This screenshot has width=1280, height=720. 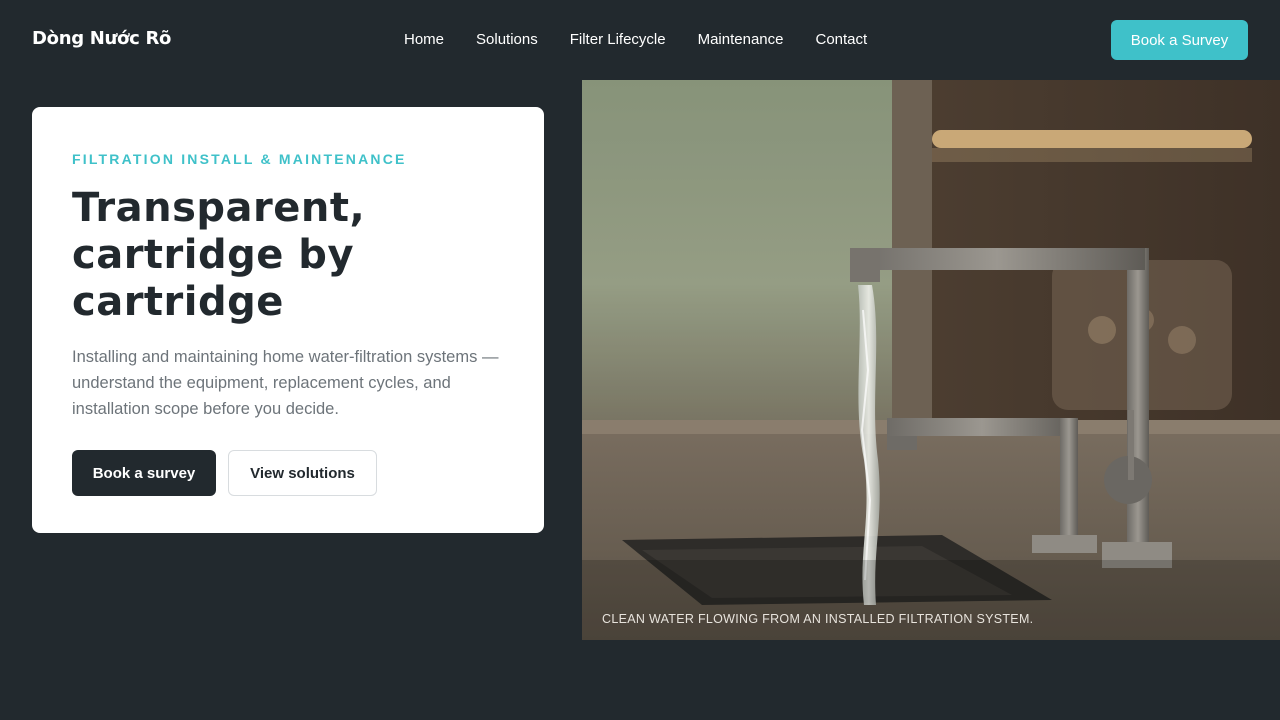 I want to click on book-survey-header-button: Book a Survey, so click(x=1179, y=40).